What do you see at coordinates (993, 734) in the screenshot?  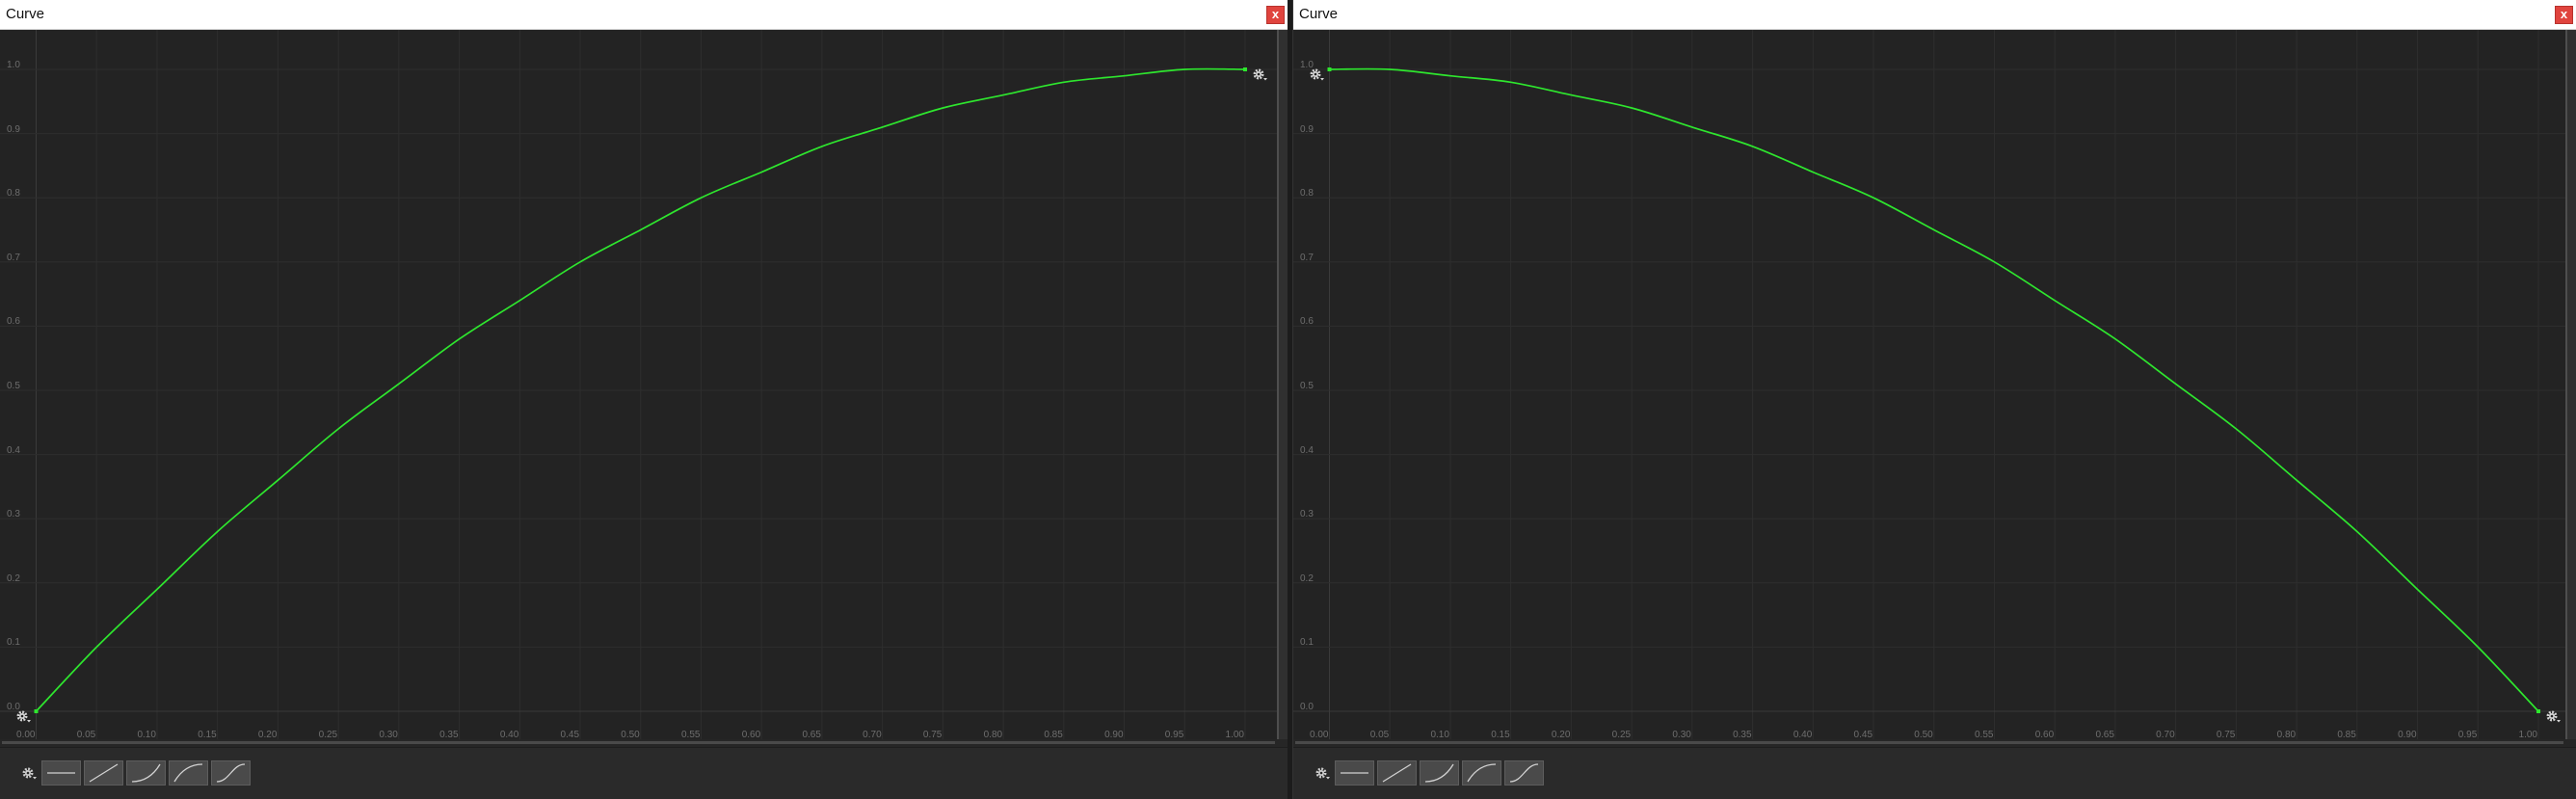 I see `x-tick-label: 0.80` at bounding box center [993, 734].